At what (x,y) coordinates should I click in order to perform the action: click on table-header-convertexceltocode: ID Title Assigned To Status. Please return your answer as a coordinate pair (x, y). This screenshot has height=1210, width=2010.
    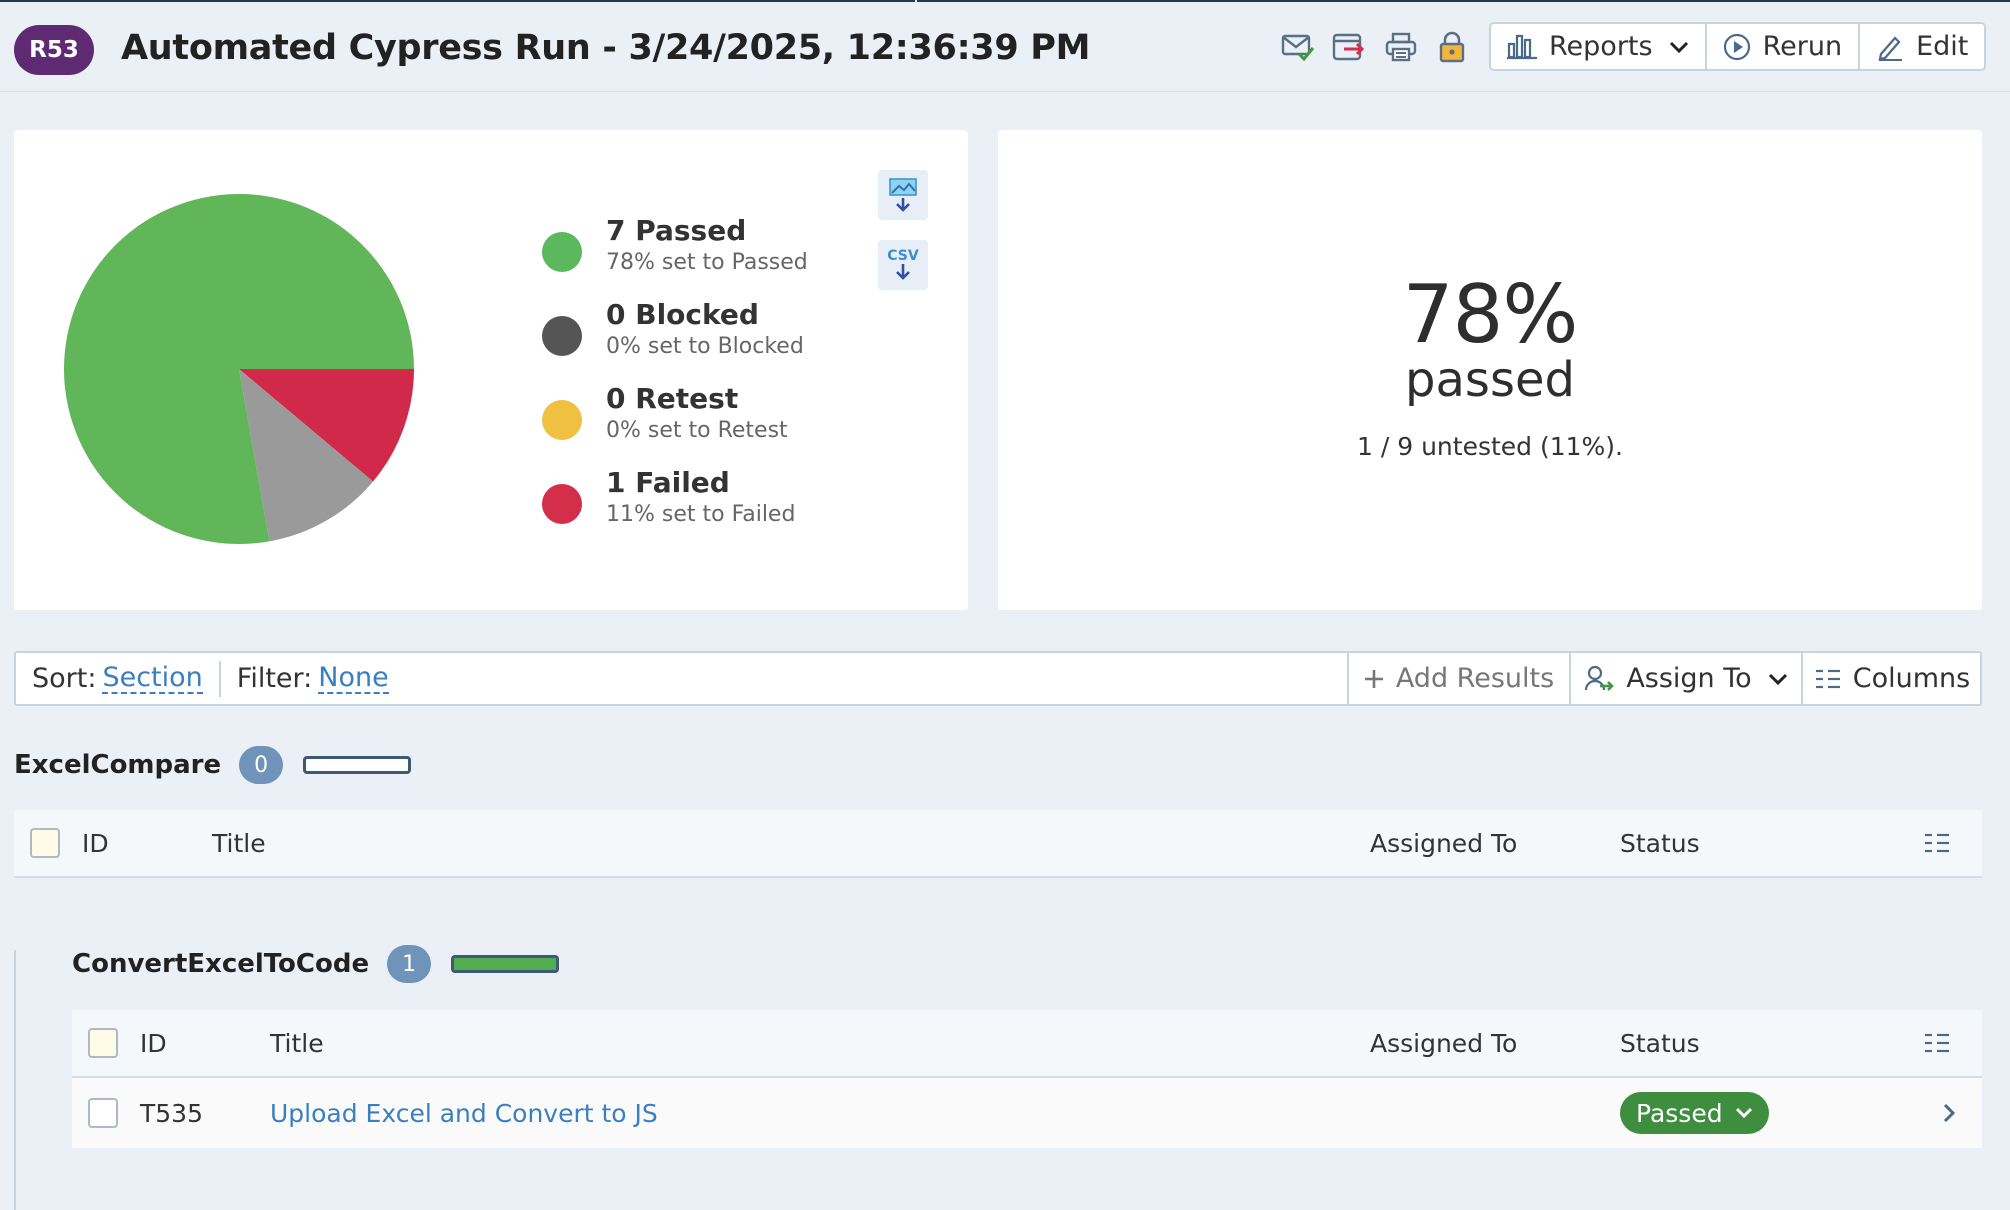
    Looking at the image, I should click on (1027, 1044).